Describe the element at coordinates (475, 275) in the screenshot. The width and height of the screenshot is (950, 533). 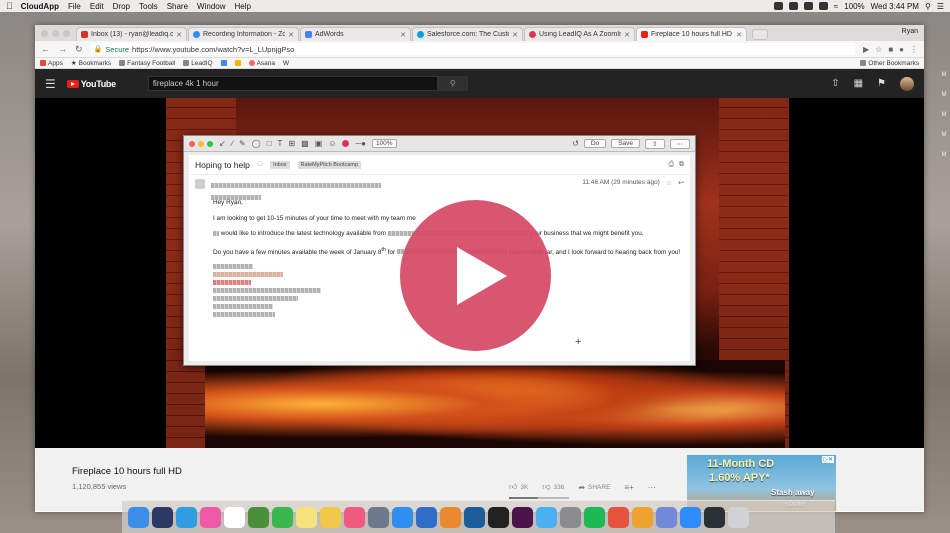
I see `play-button-overlay` at that location.